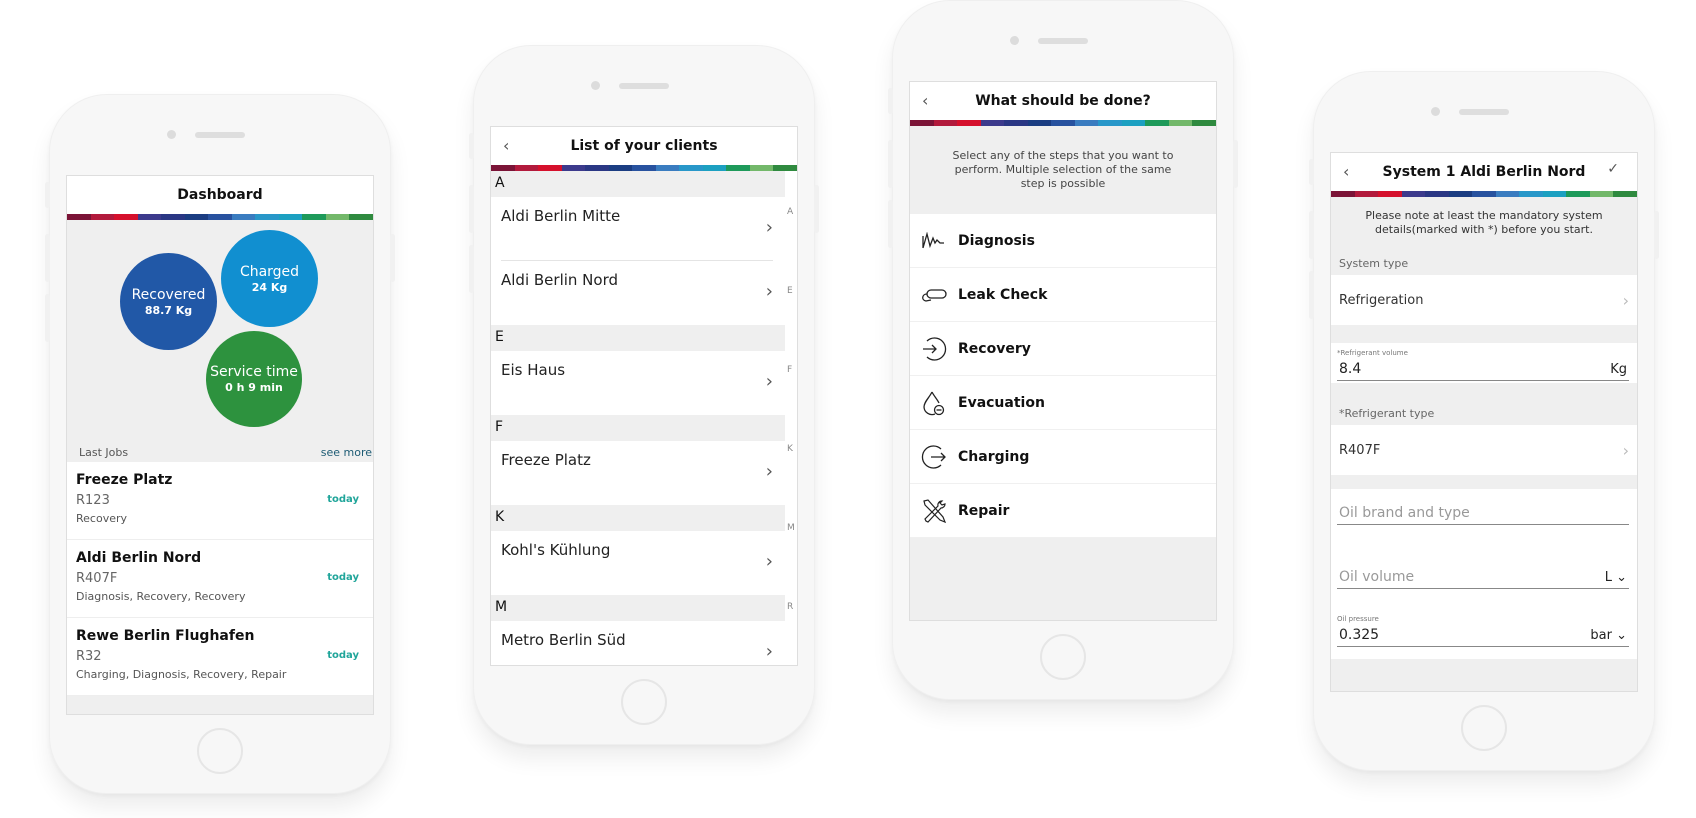  I want to click on index-letter: M, so click(791, 528).